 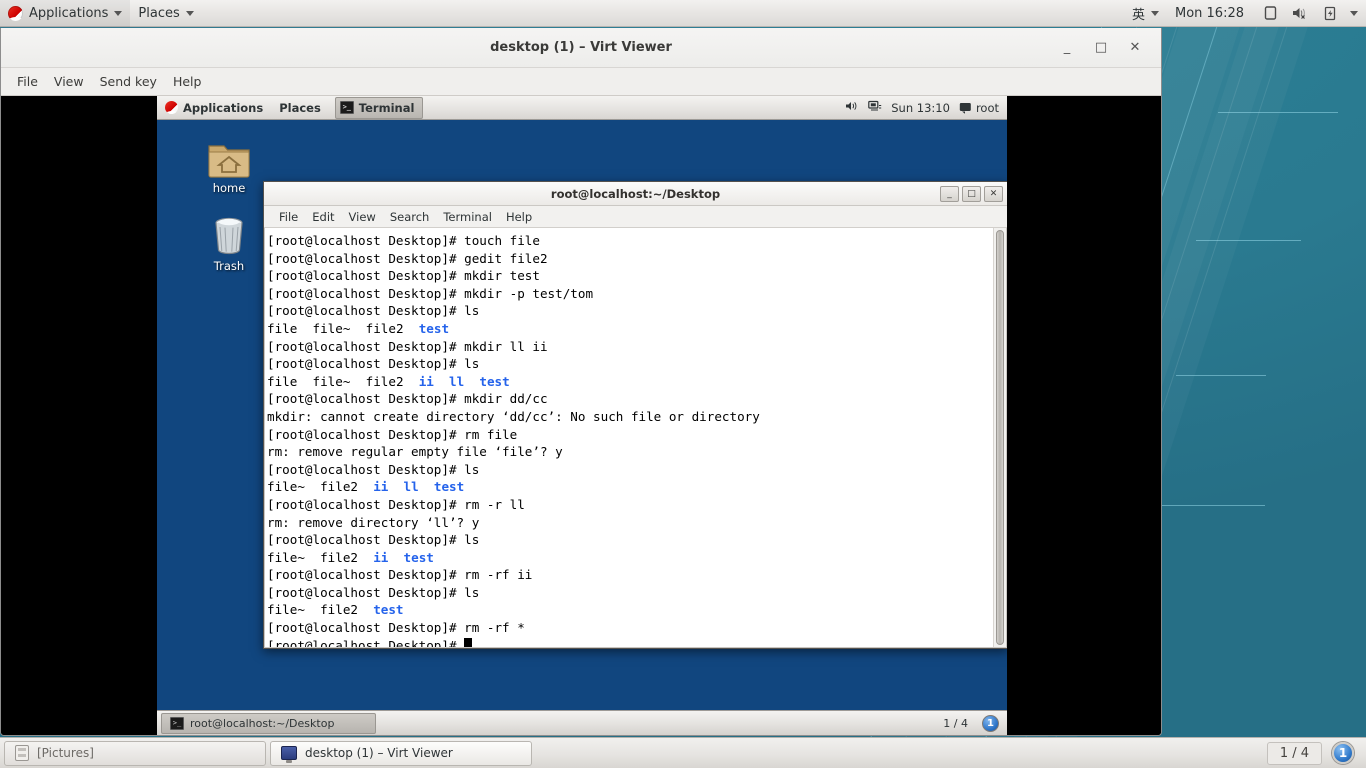 I want to click on trash-icon, so click(x=229, y=233).